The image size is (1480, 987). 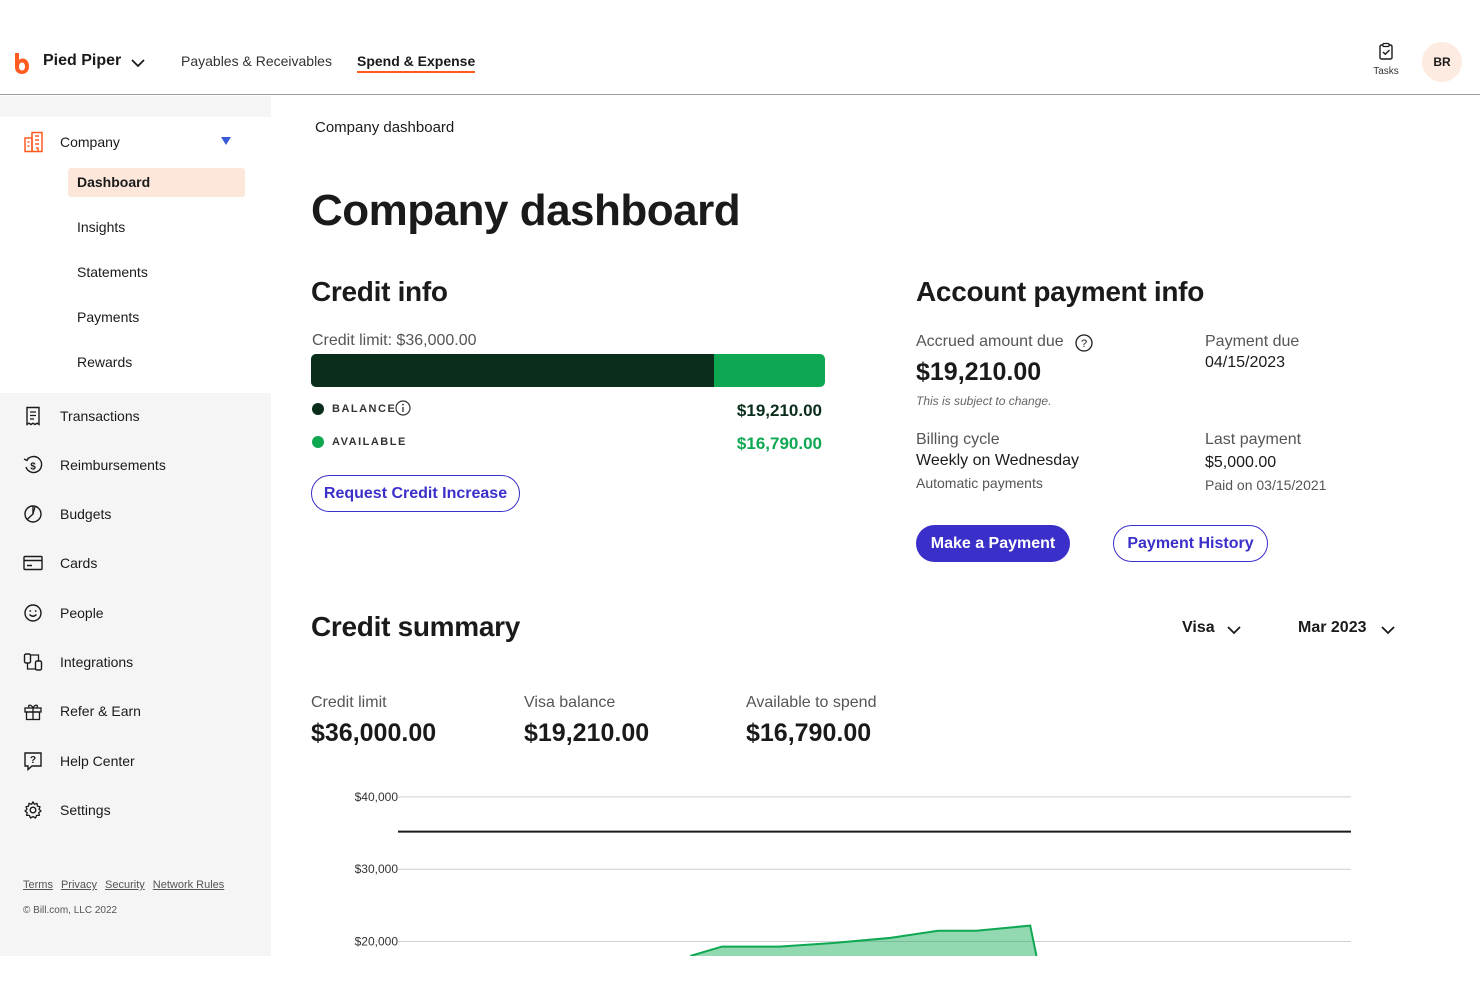 I want to click on info-icon, so click(x=403, y=408).